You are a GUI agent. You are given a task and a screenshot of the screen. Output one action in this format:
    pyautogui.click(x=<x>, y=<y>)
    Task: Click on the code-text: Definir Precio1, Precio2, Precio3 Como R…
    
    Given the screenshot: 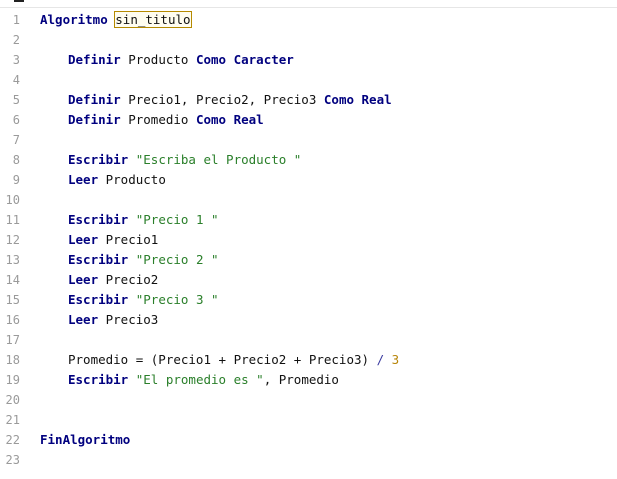 What is the action you would take?
    pyautogui.click(x=216, y=100)
    